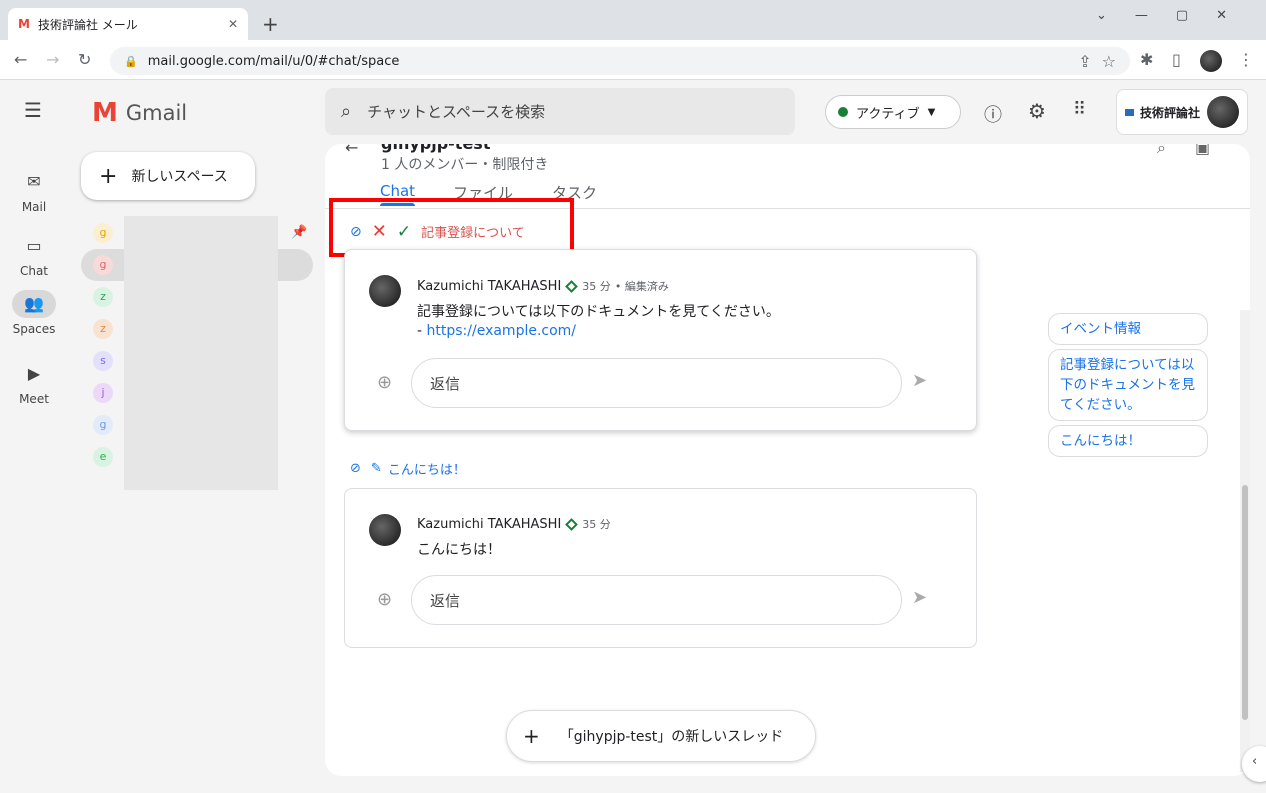  Describe the element at coordinates (843, 112) in the screenshot. I see `active-dot-icon` at that location.